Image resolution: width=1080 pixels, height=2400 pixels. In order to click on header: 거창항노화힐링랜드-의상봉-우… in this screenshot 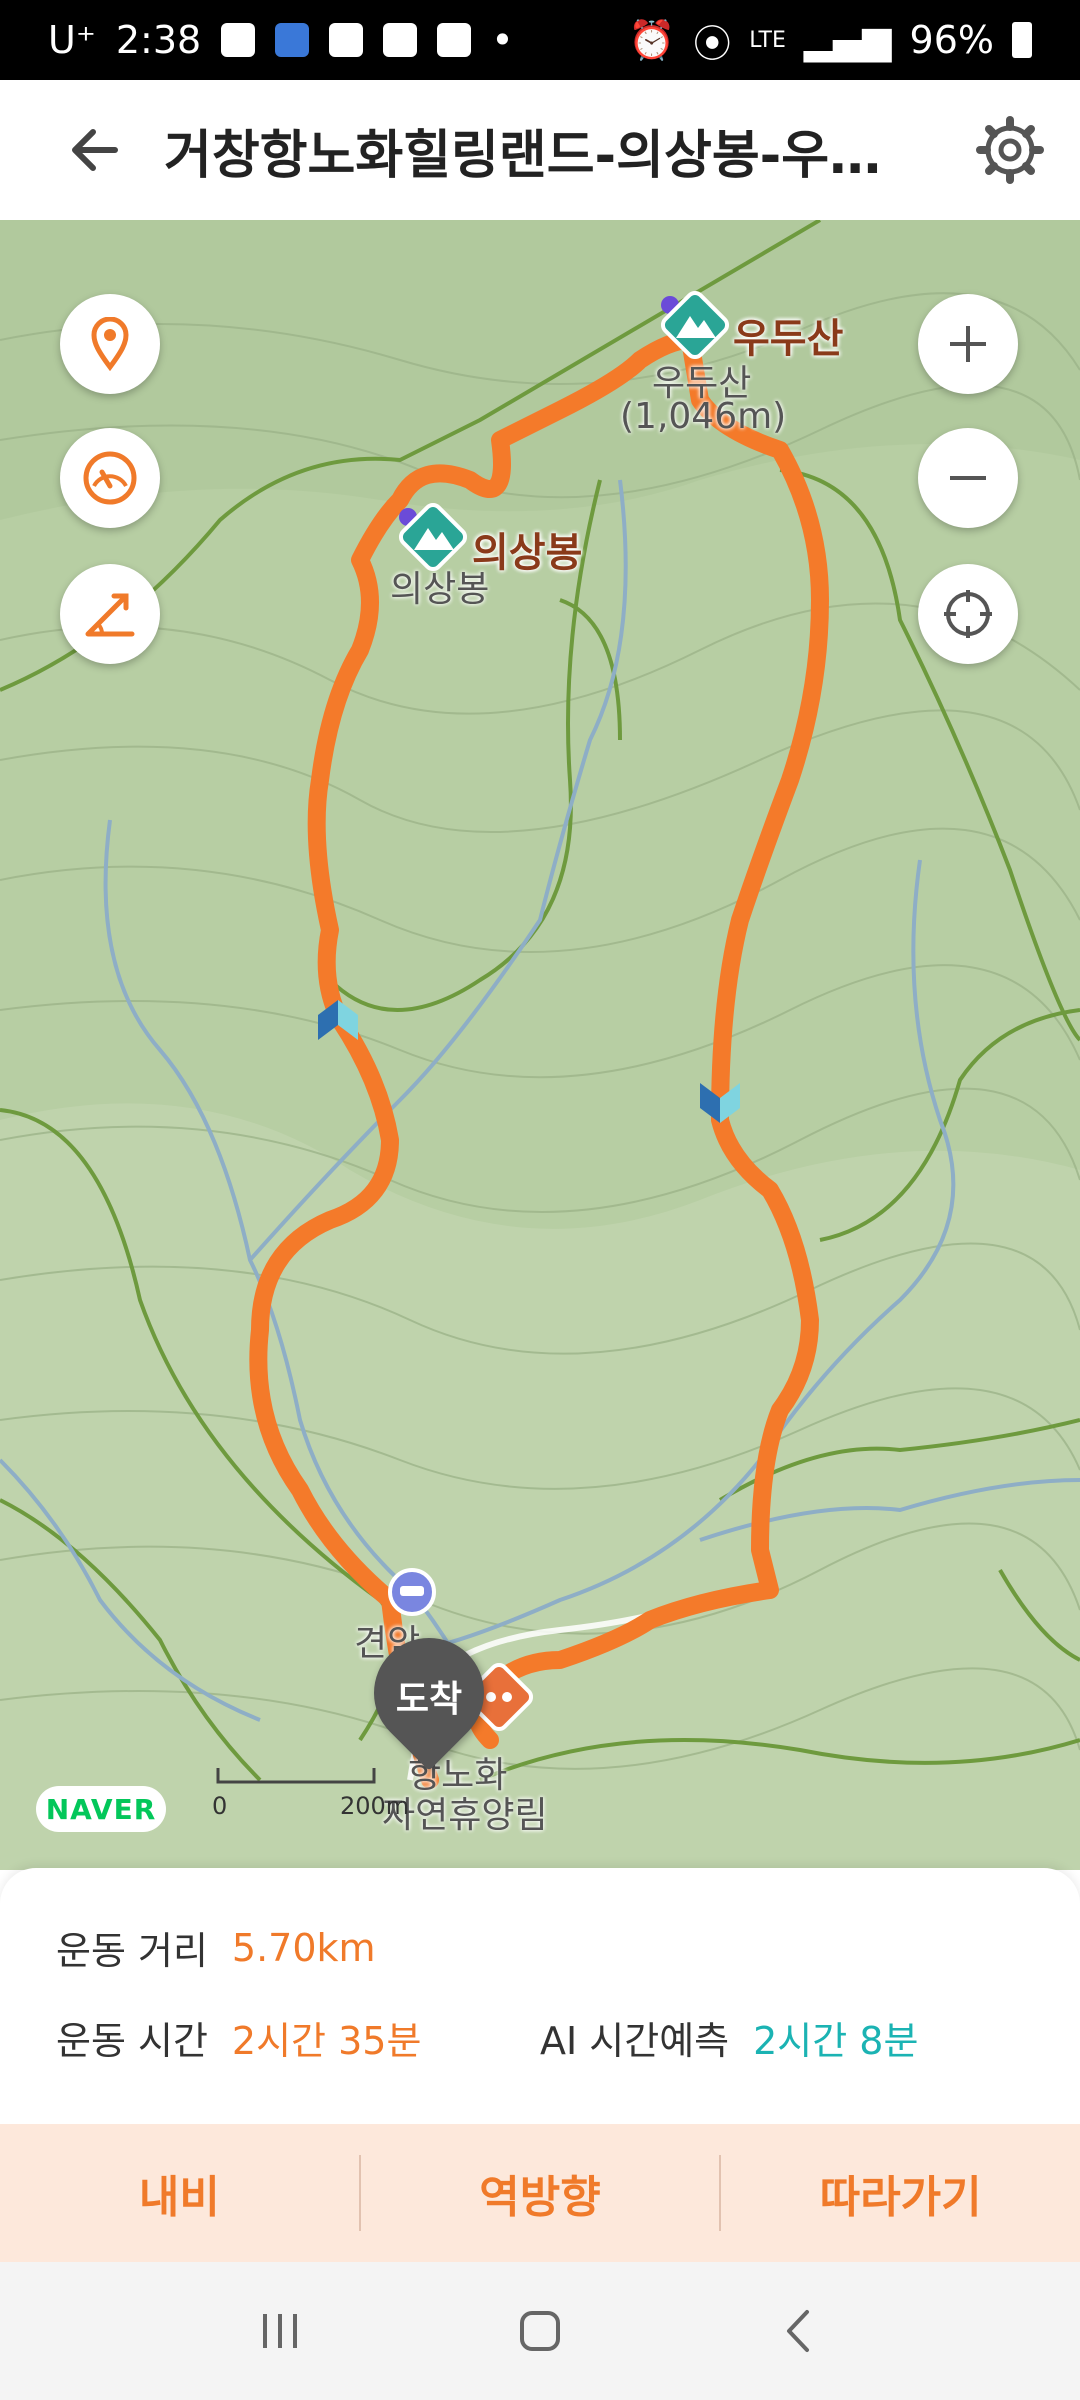, I will do `click(540, 150)`.